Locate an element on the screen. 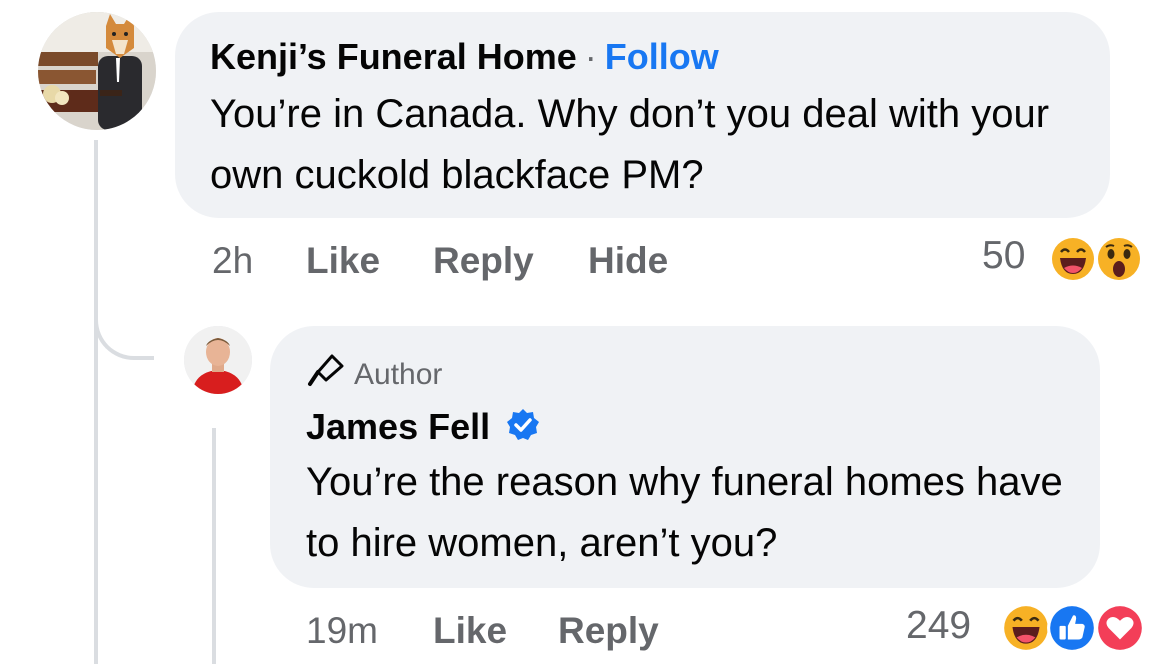  microphone-icon is located at coordinates (325, 375).